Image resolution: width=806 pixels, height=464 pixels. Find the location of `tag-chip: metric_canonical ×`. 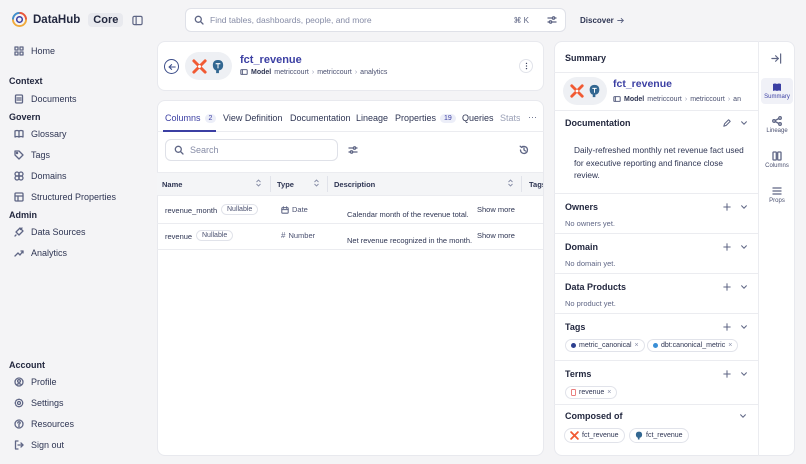

tag-chip: metric_canonical × is located at coordinates (605, 345).